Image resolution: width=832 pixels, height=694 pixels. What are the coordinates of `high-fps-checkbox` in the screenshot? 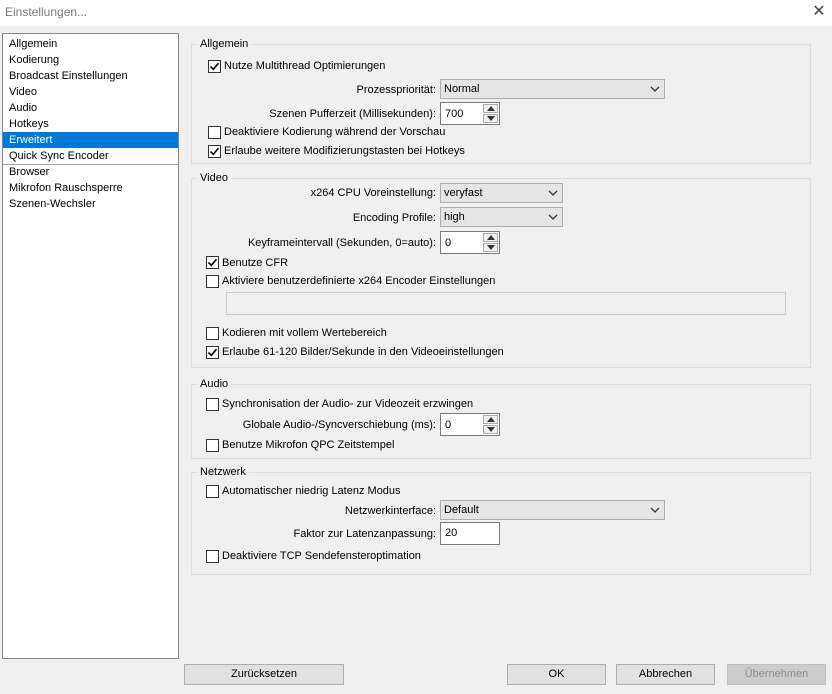 It's located at (212, 352).